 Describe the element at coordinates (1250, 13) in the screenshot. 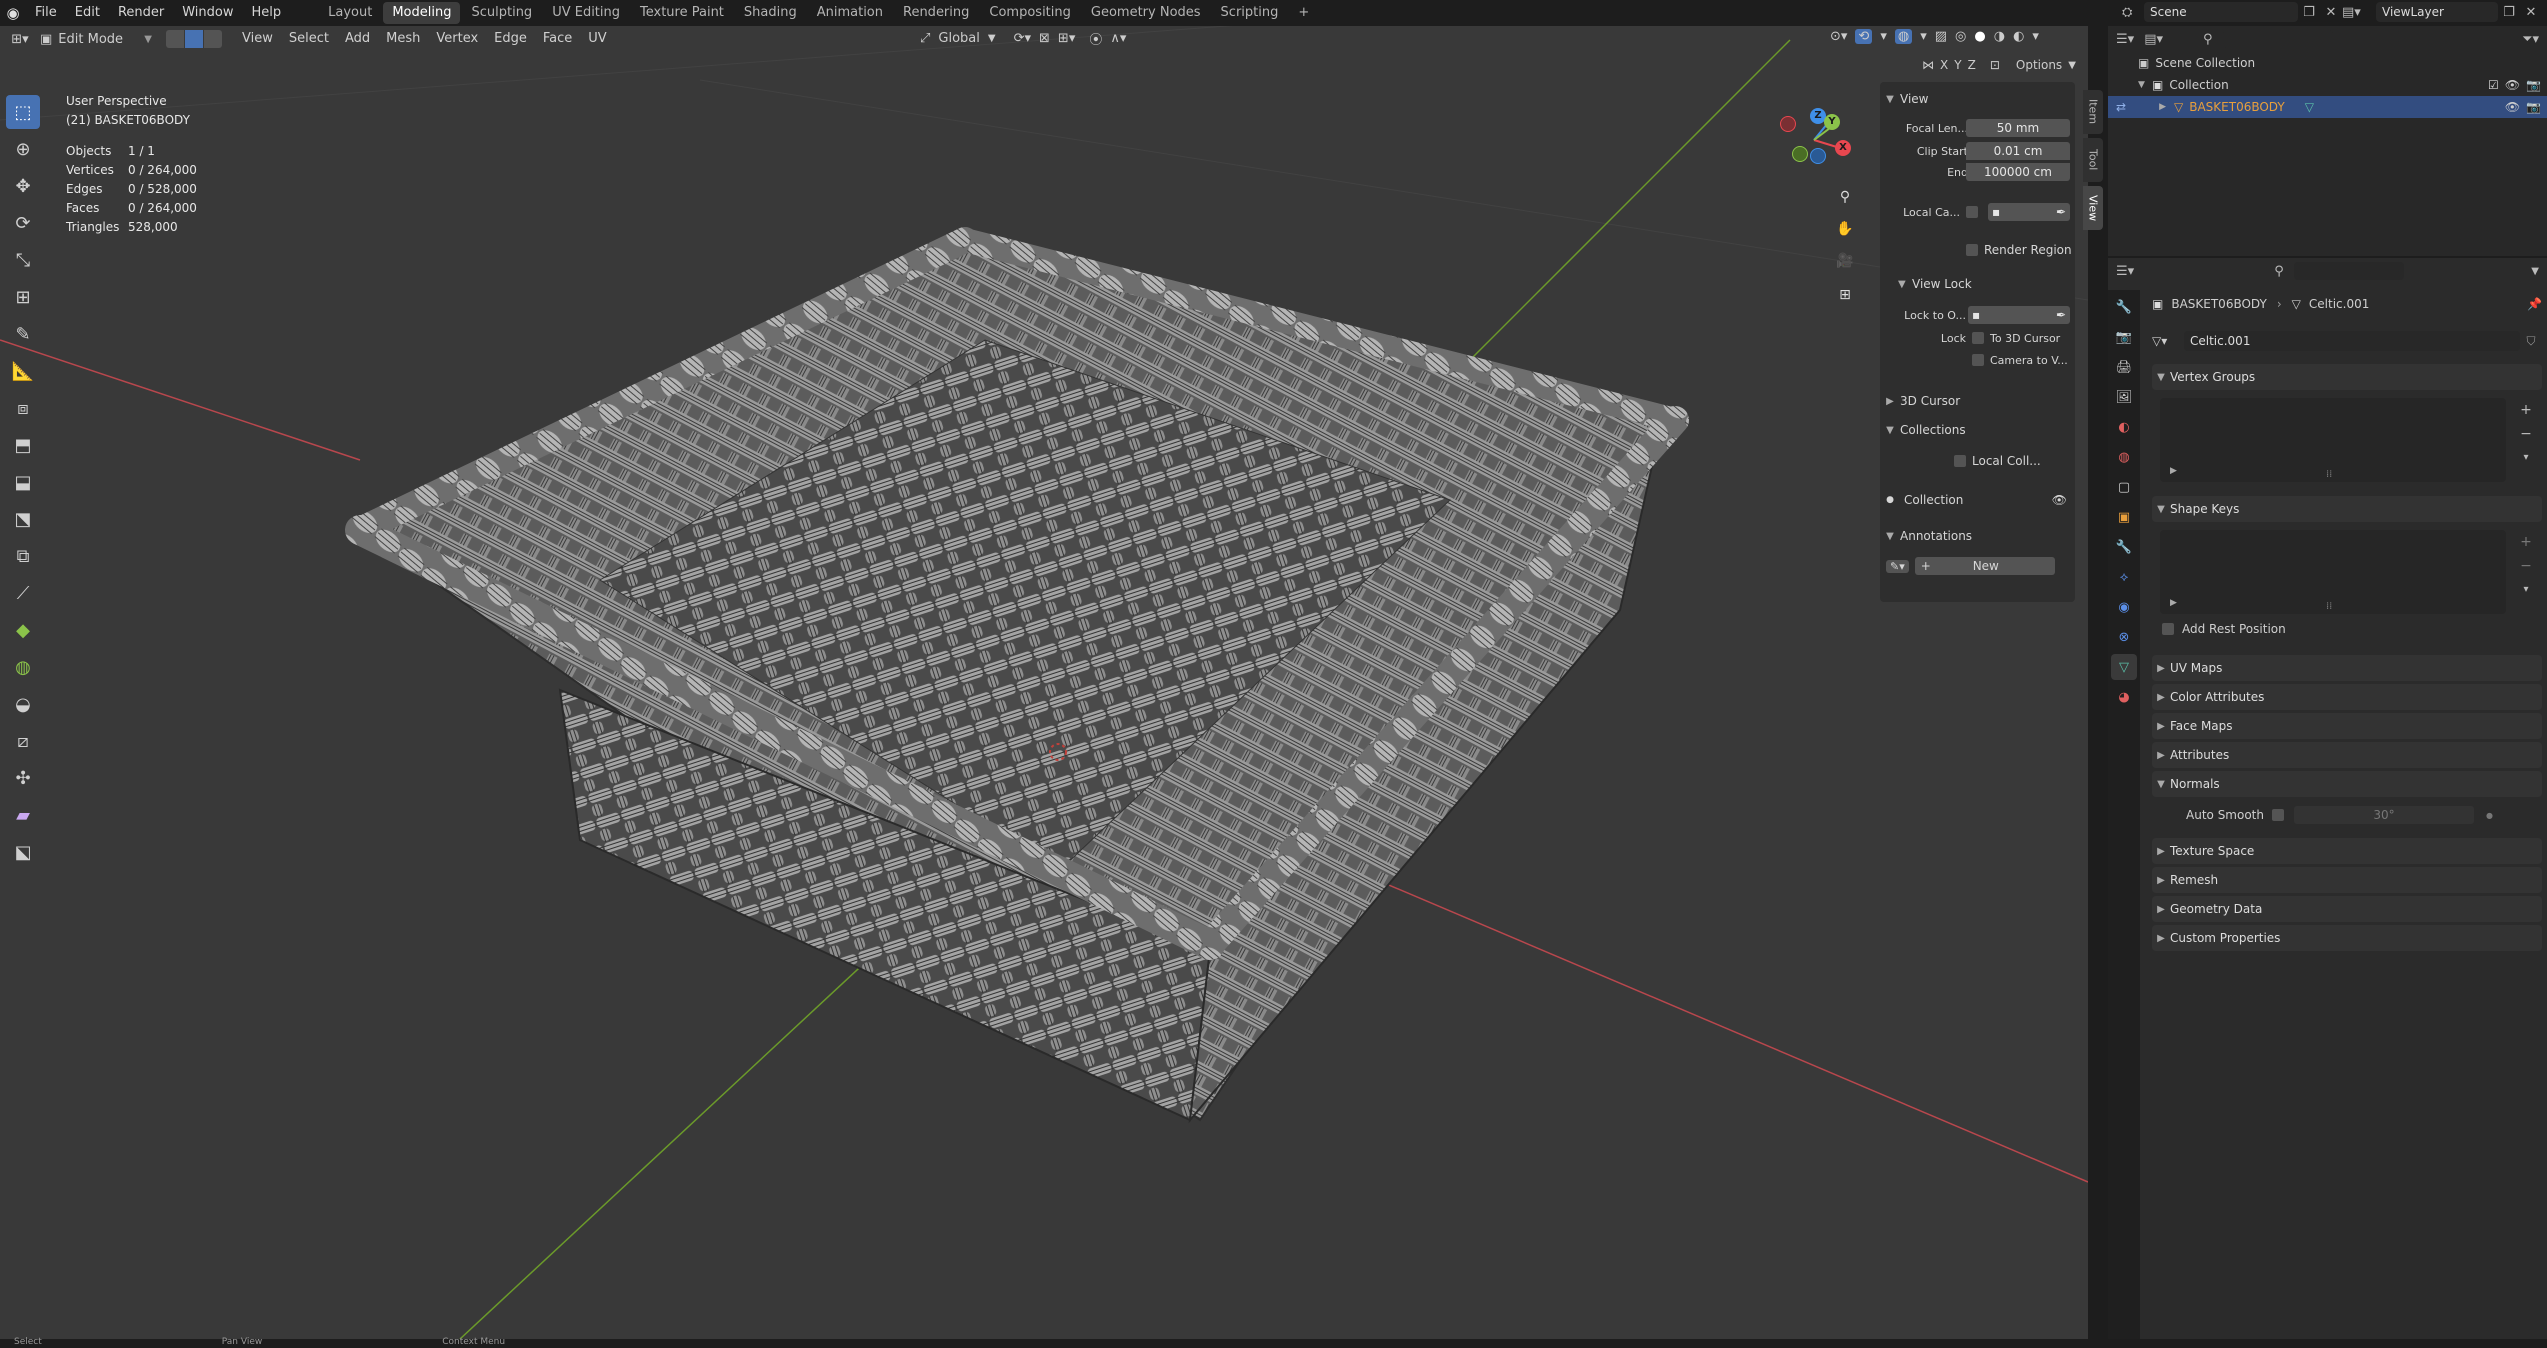

I see `tab-scripting: Scripting` at that location.